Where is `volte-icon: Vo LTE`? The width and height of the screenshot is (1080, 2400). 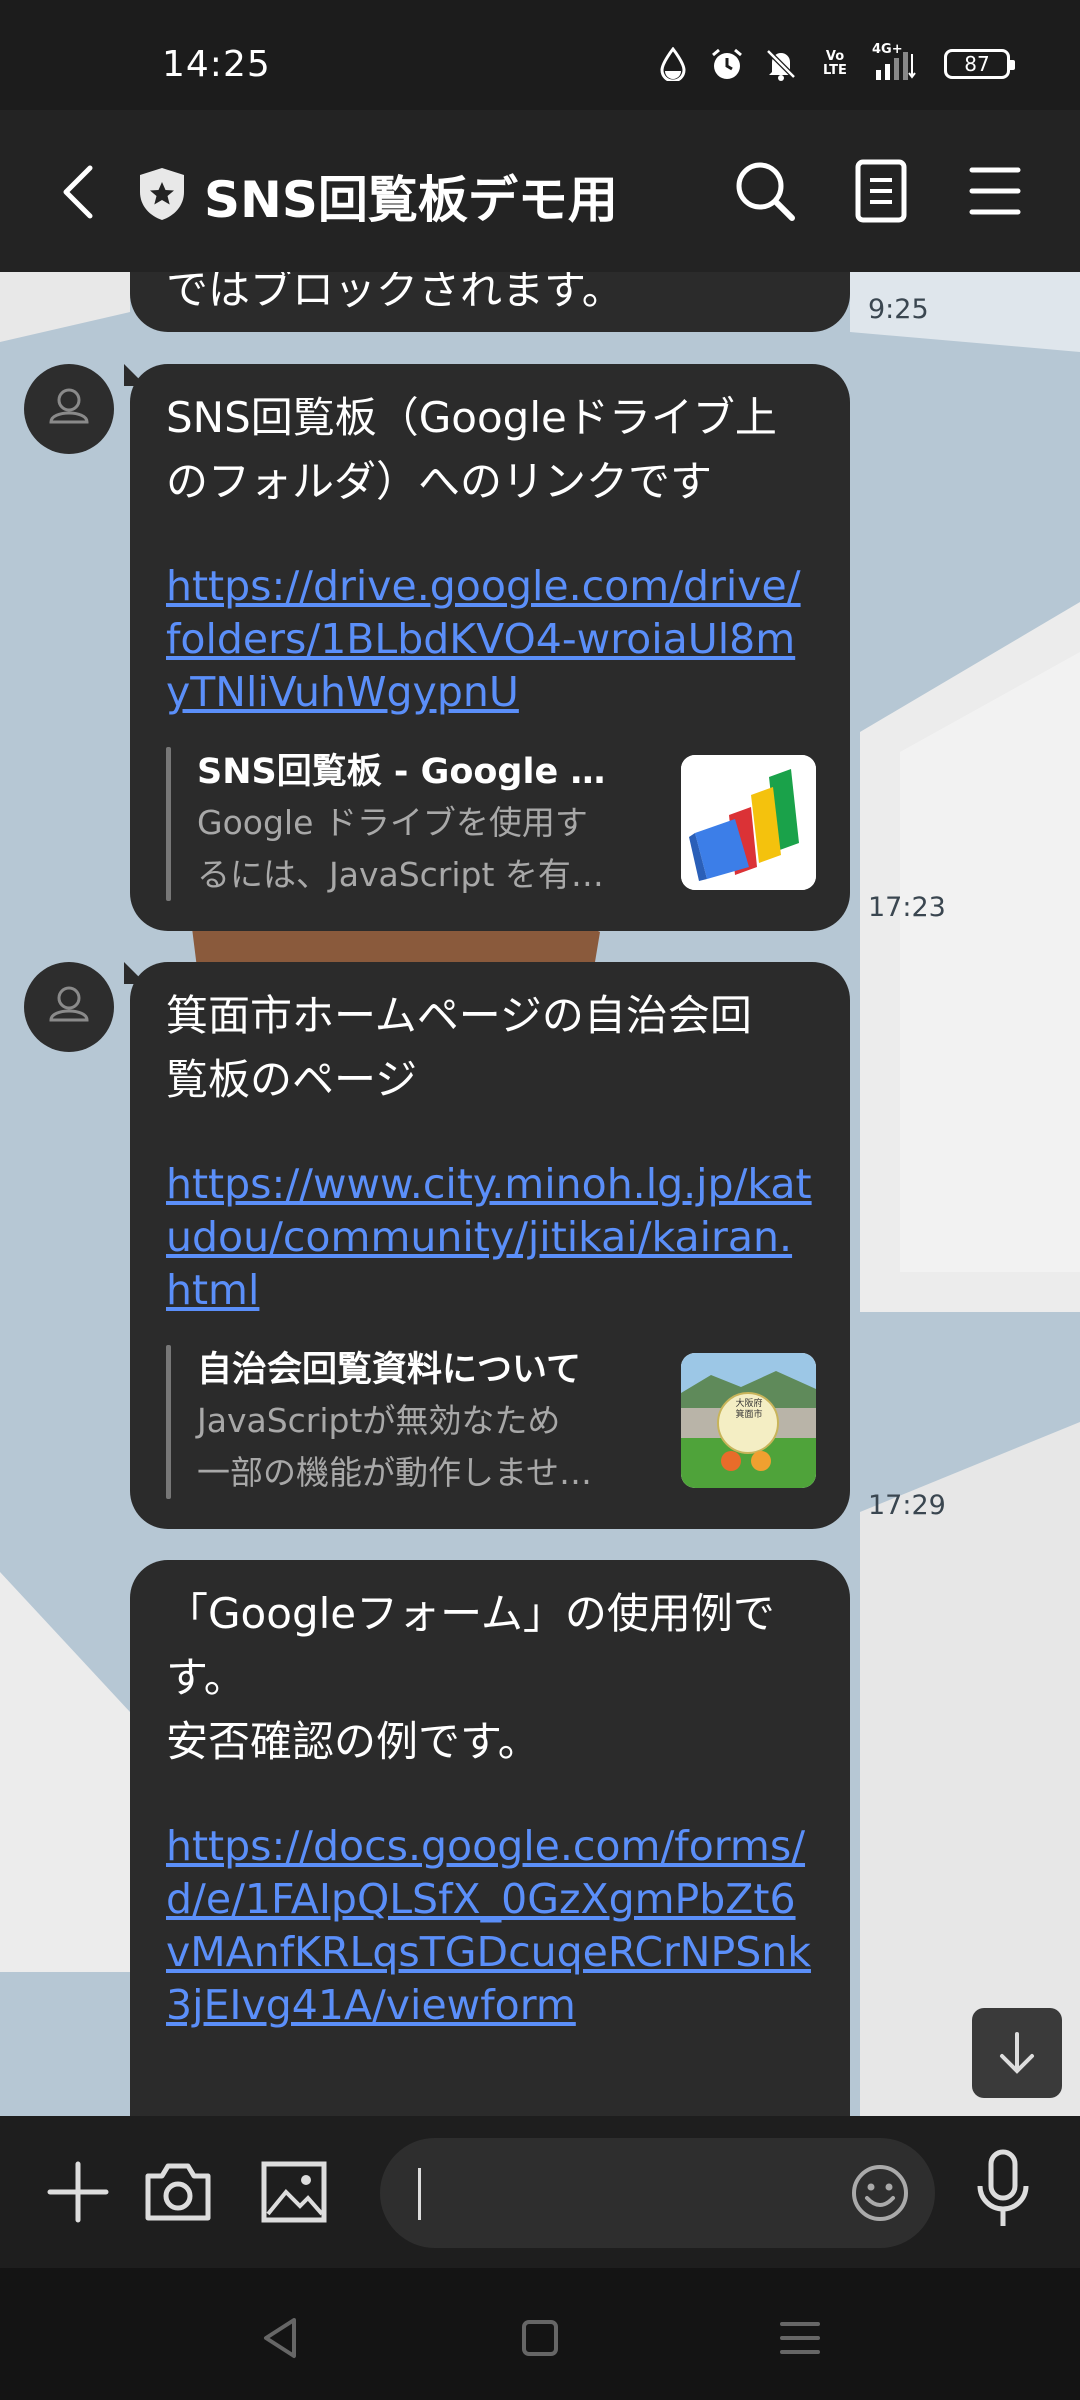 volte-icon: Vo LTE is located at coordinates (835, 63).